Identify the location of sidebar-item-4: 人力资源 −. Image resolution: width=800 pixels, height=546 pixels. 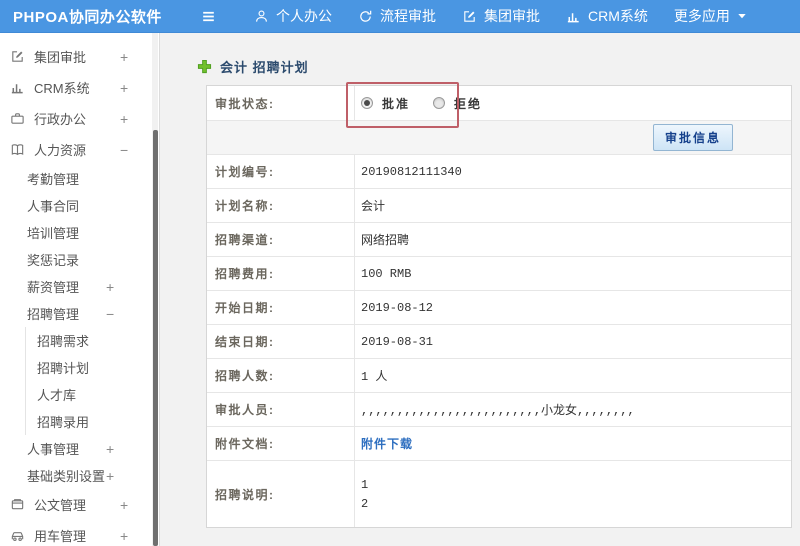
(79, 149).